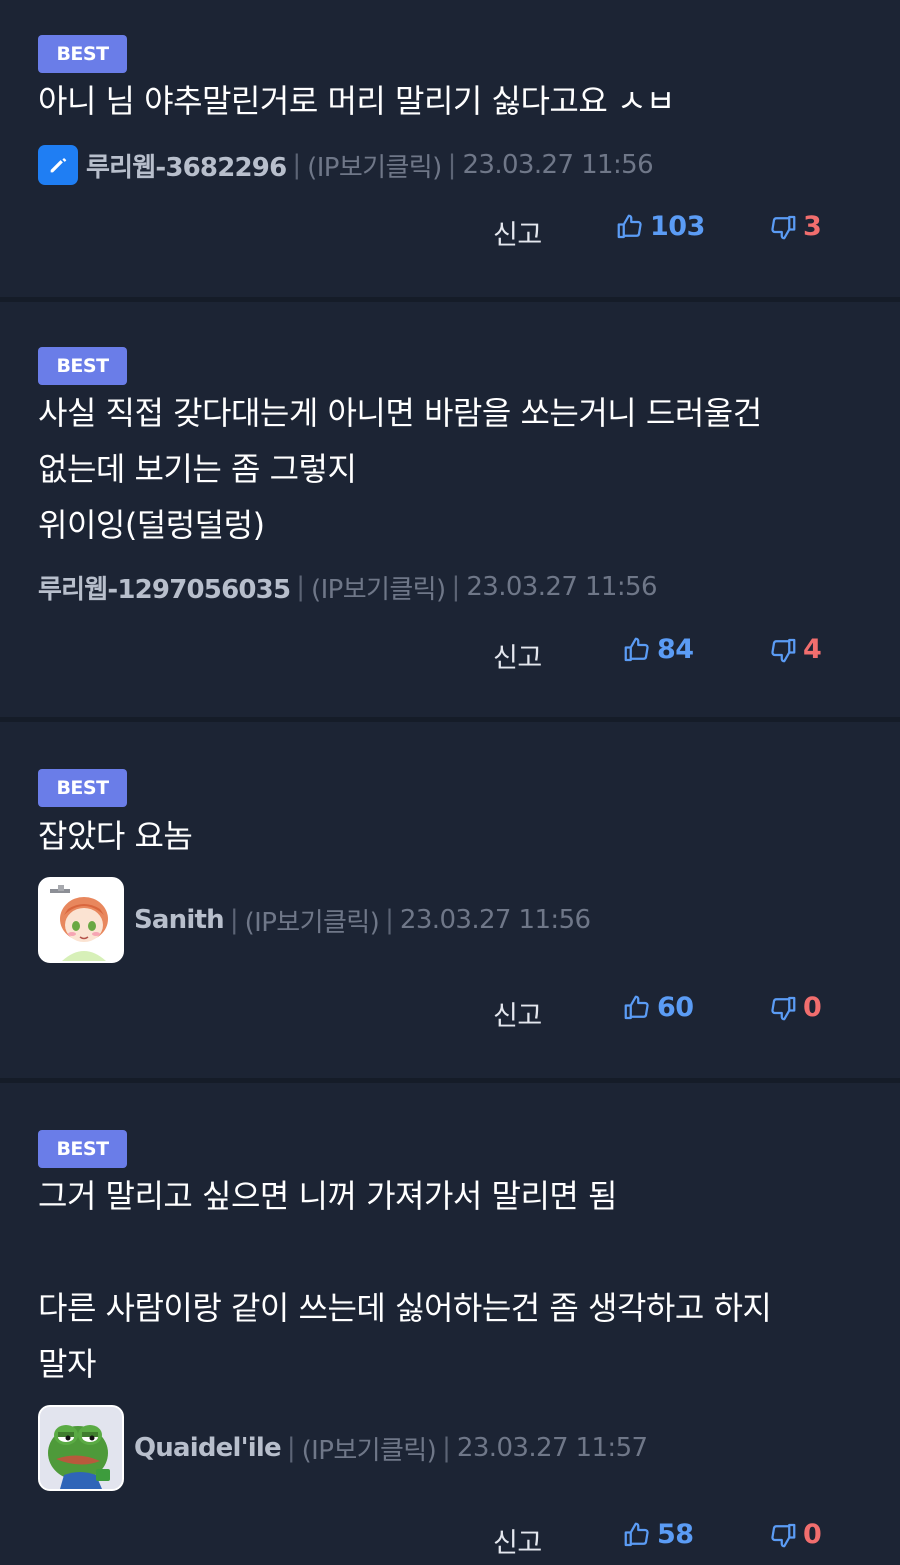  I want to click on comment-line: 말자, so click(67, 1364).